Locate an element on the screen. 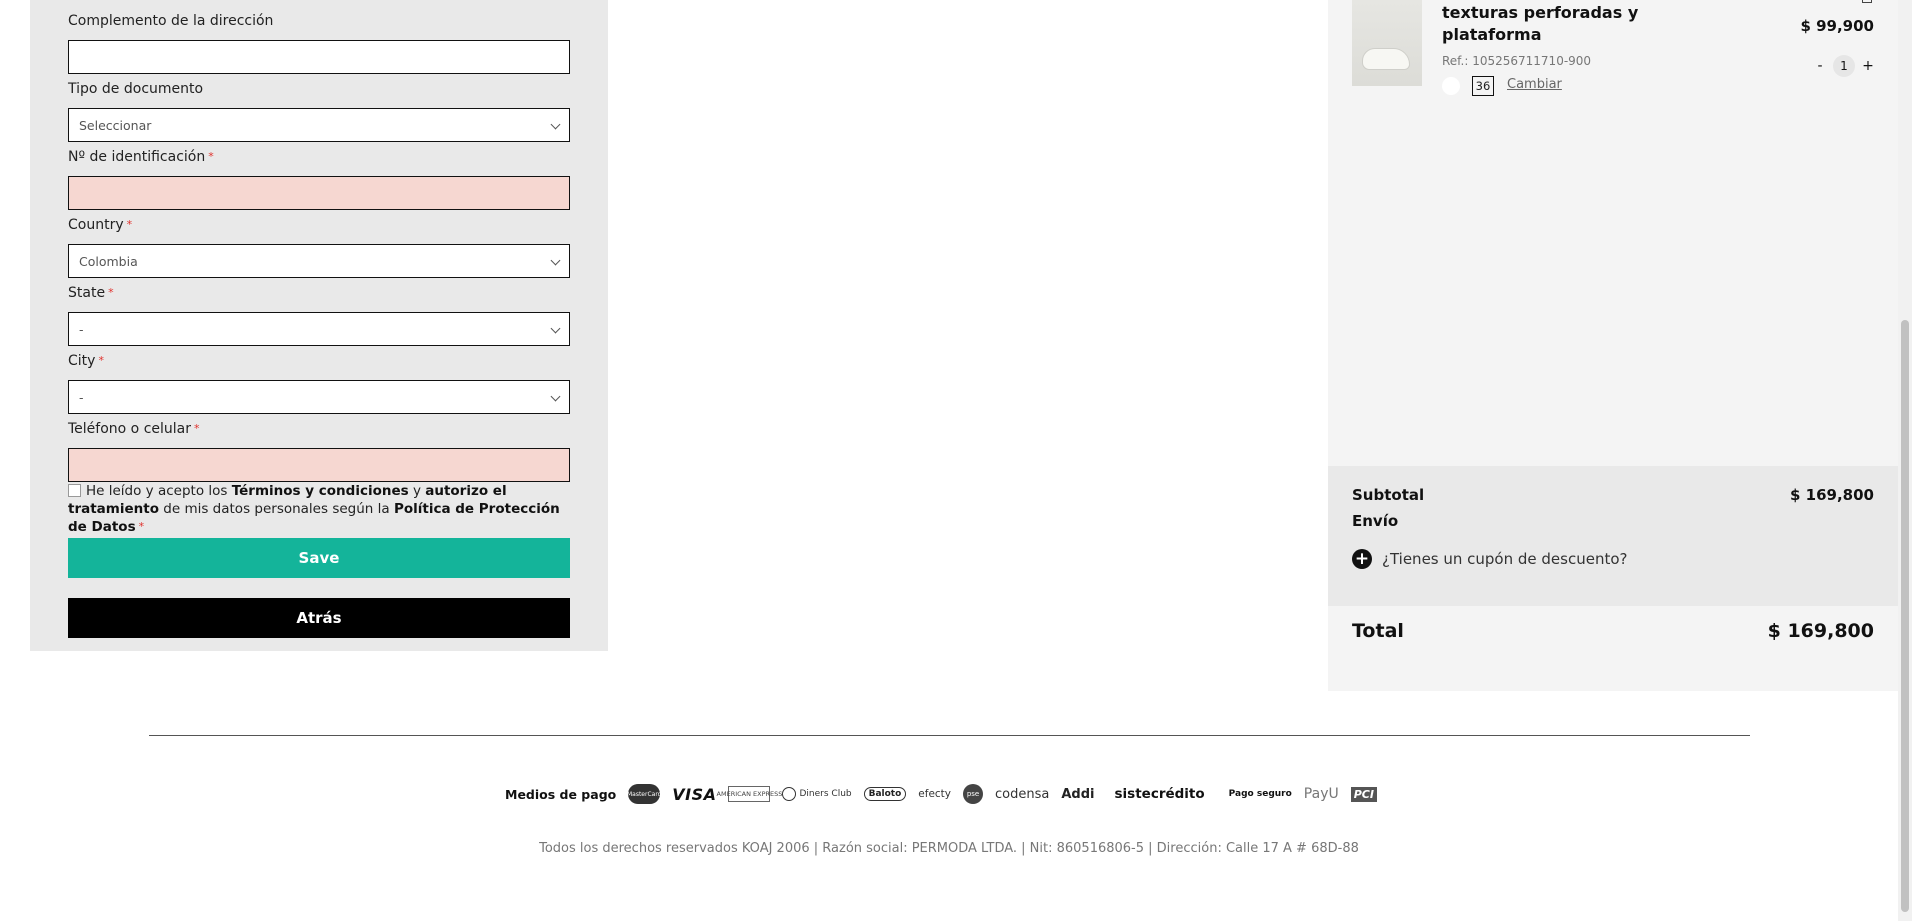  shipping-label: Envío is located at coordinates (1375, 521).